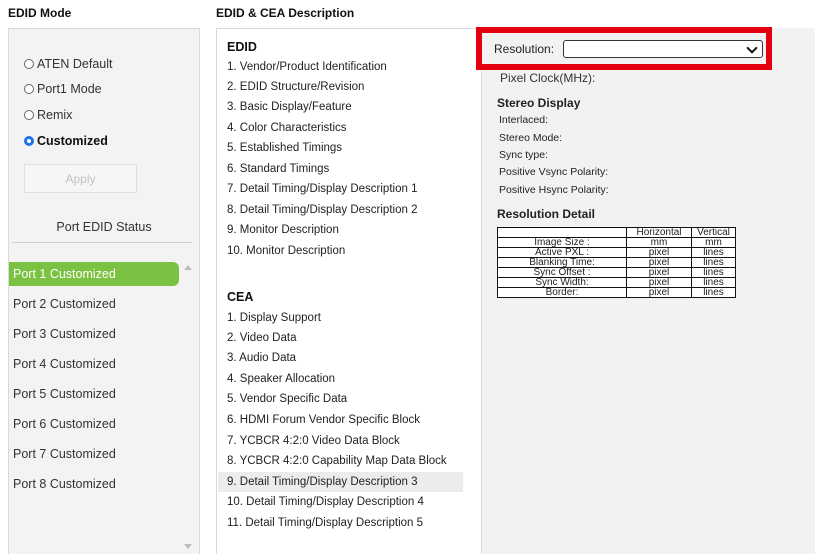  I want to click on port-item: Port 1 Customized, so click(94, 274).